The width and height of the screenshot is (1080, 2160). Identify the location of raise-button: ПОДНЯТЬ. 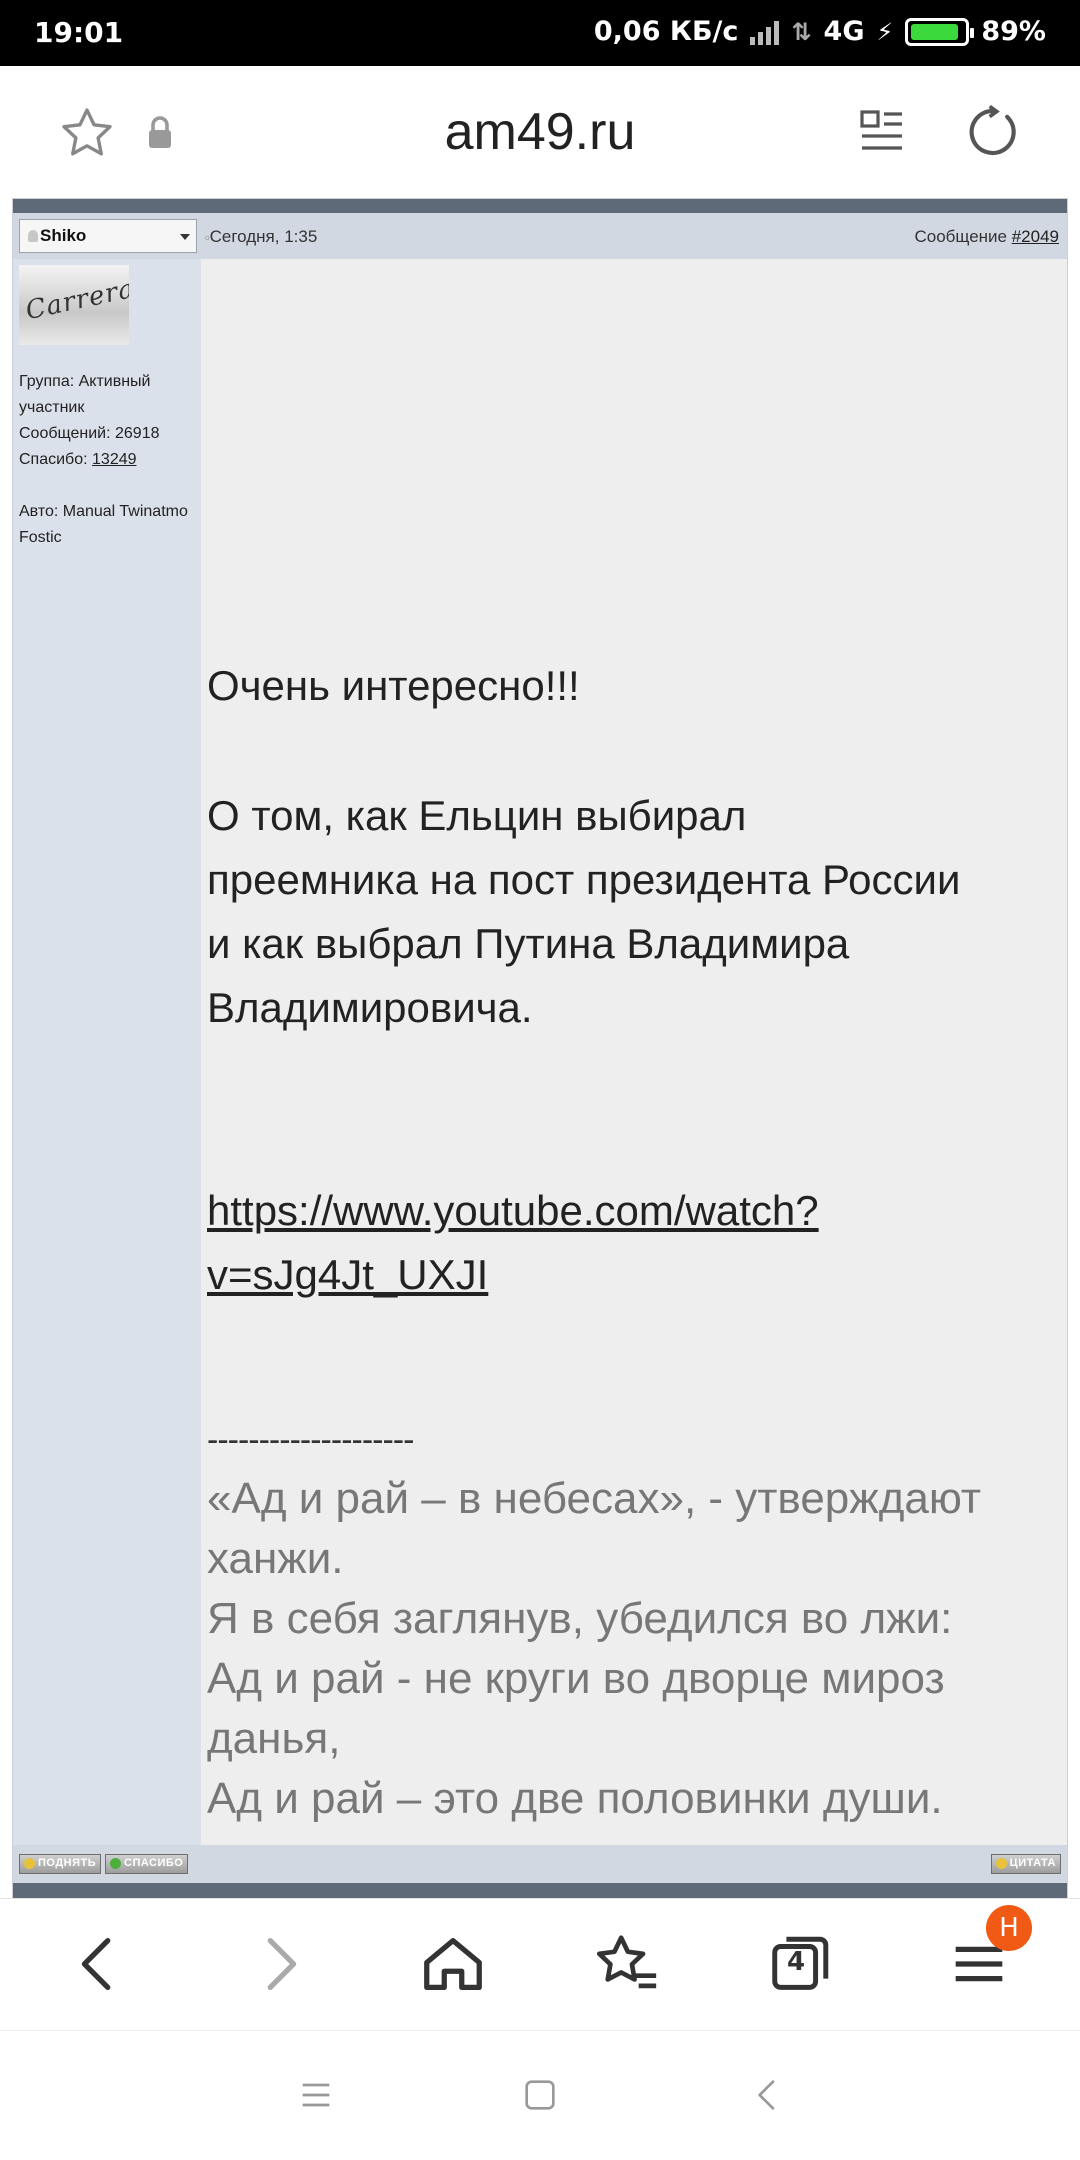
(60, 1864).